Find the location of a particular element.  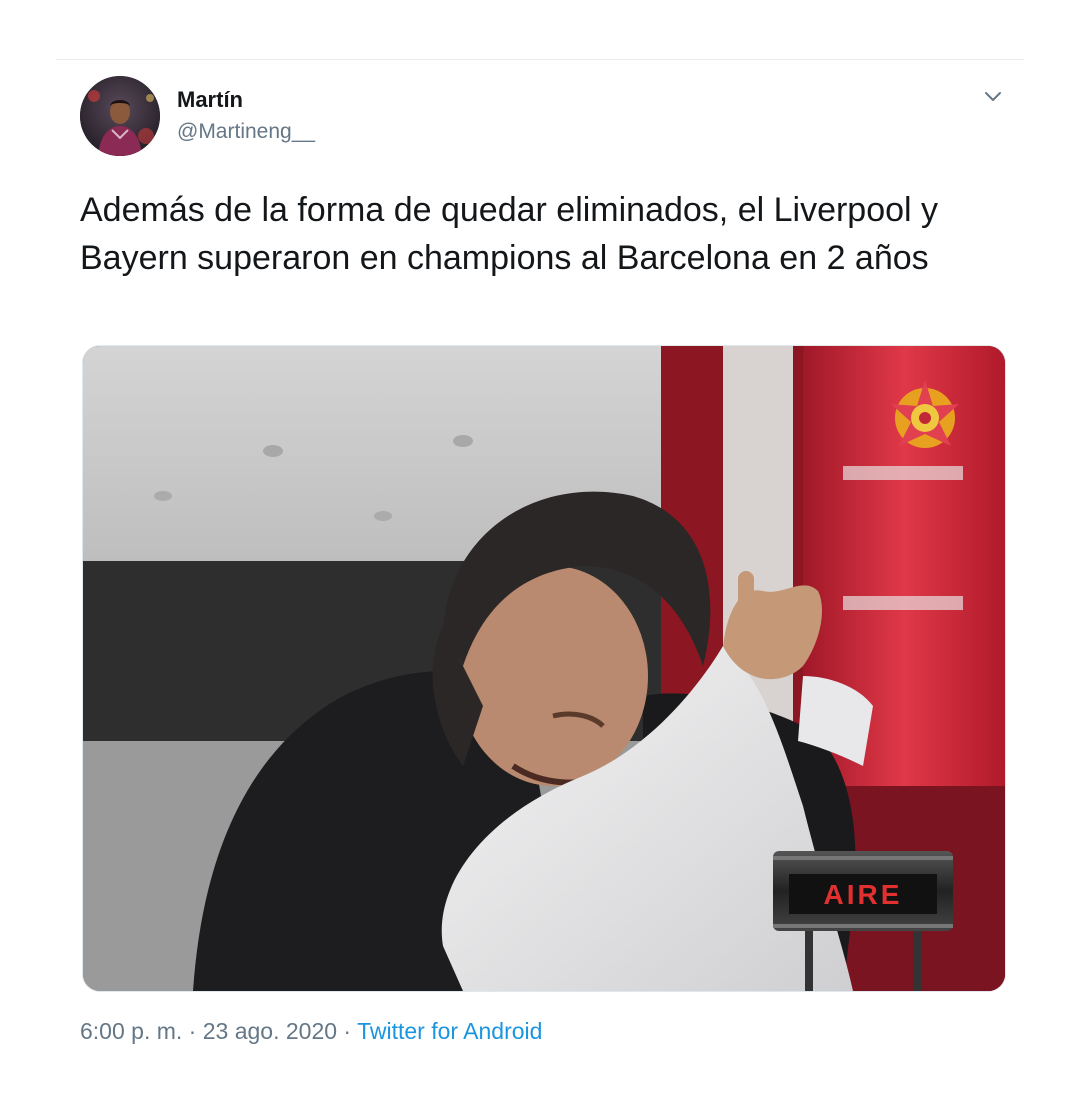

author-handle: @Martineng__ is located at coordinates (246, 132).